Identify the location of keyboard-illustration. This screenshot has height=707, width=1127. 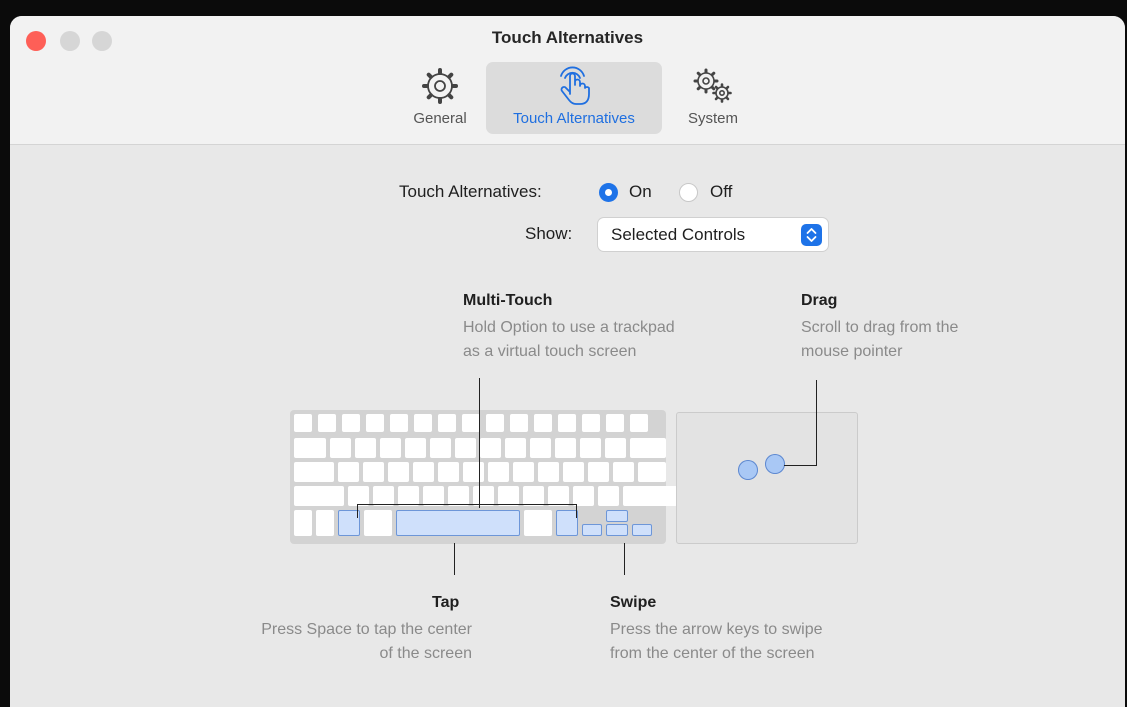
(483, 477).